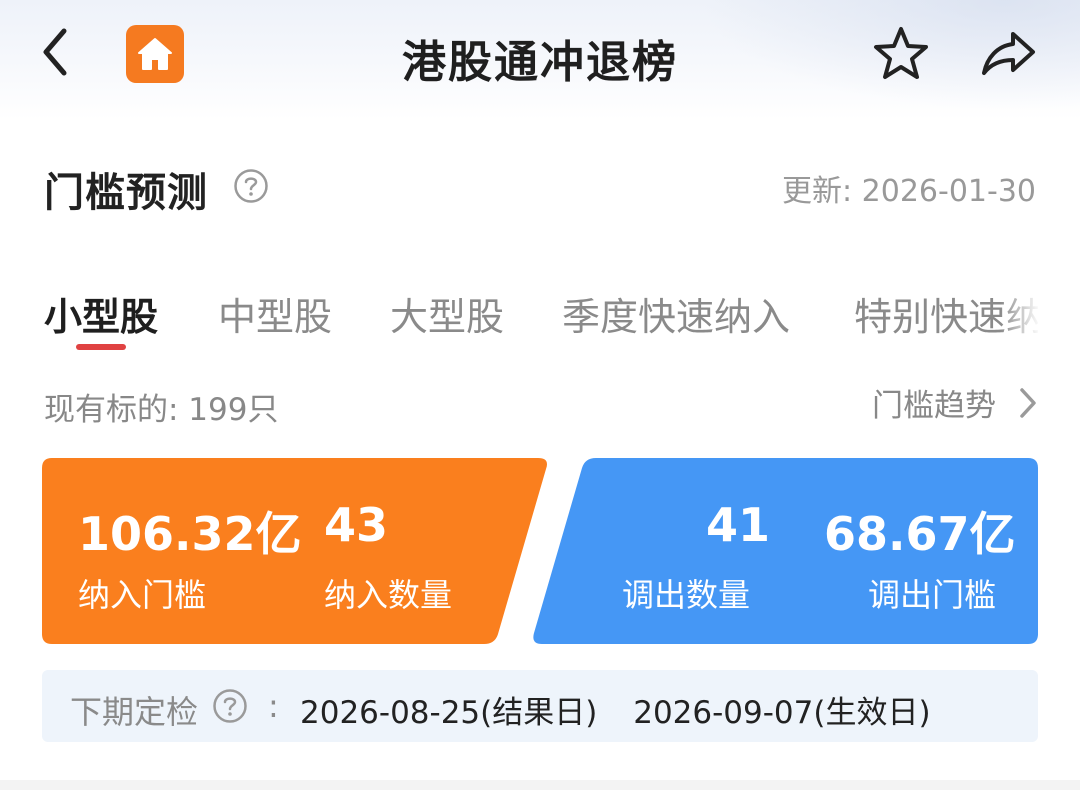 This screenshot has width=1080, height=790. What do you see at coordinates (541, 320) in the screenshot?
I see `cap-tabs: 小型股 中型股 大型股 季度快速纳入 特别快速纳` at bounding box center [541, 320].